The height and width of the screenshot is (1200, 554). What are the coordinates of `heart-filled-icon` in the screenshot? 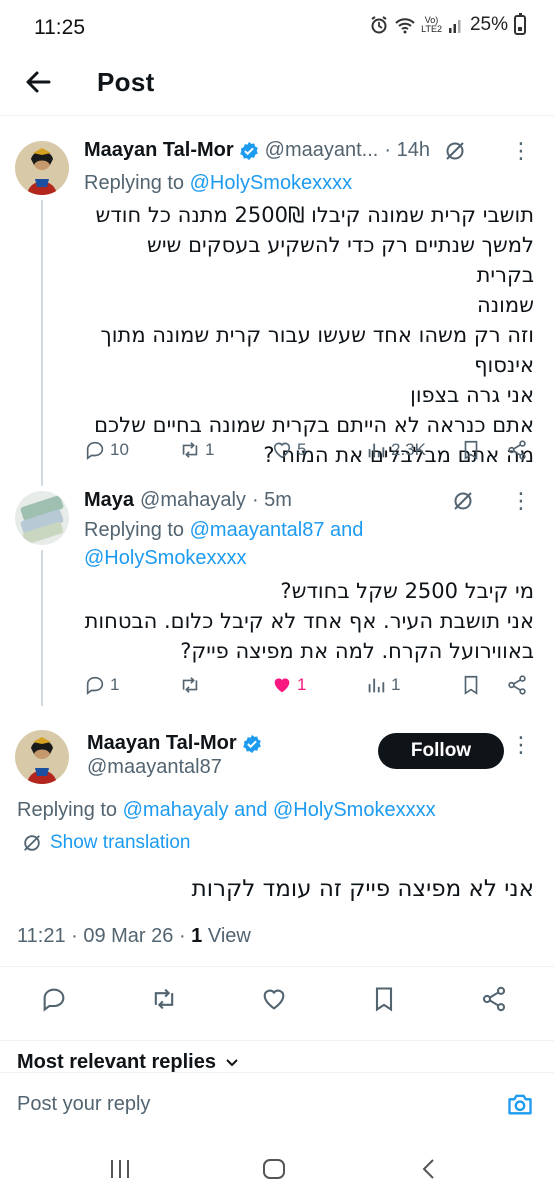 It's located at (282, 685).